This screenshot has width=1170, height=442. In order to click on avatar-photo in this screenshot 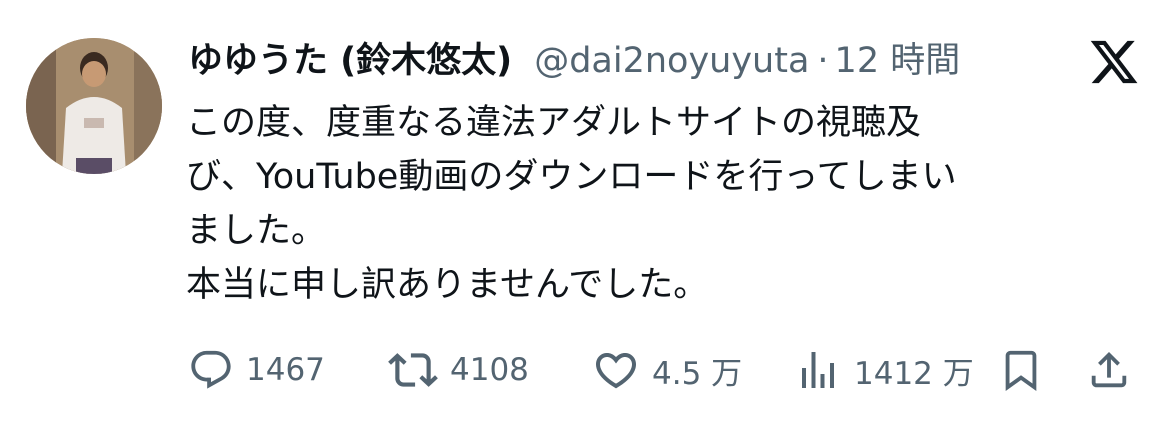, I will do `click(94, 106)`.